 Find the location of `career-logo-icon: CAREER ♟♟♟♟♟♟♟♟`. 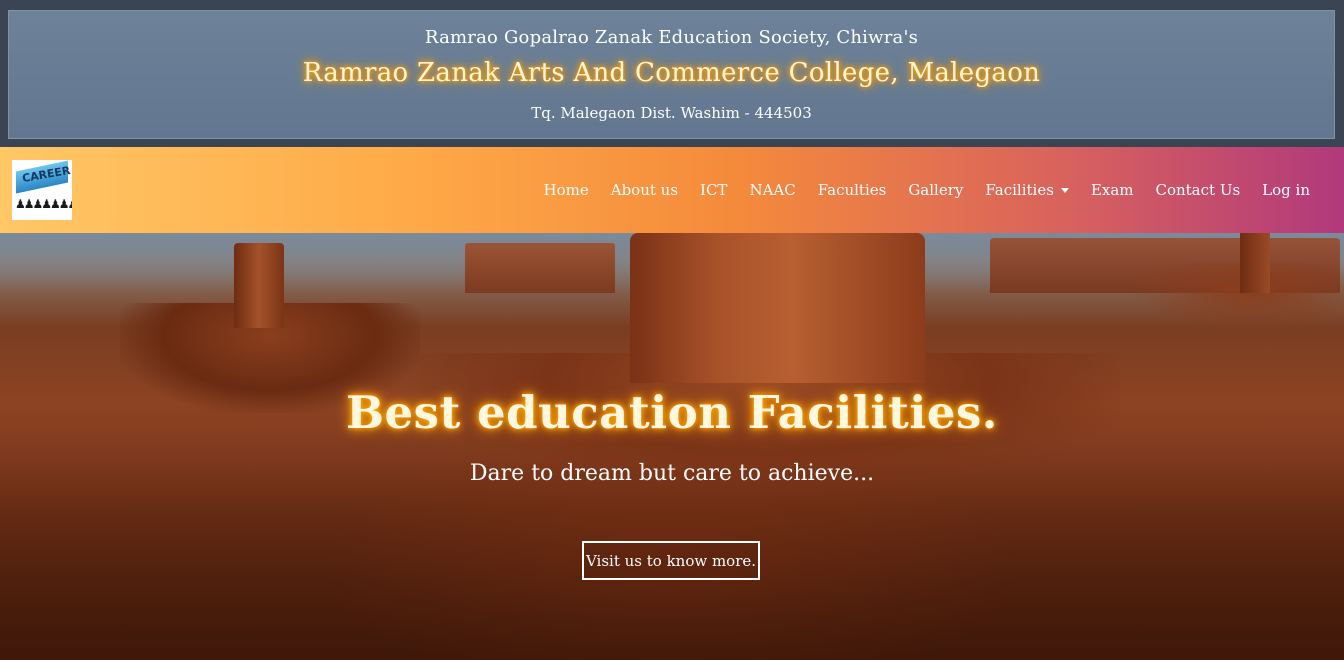

career-logo-icon: CAREER ♟♟♟♟♟♟♟♟ is located at coordinates (42, 190).